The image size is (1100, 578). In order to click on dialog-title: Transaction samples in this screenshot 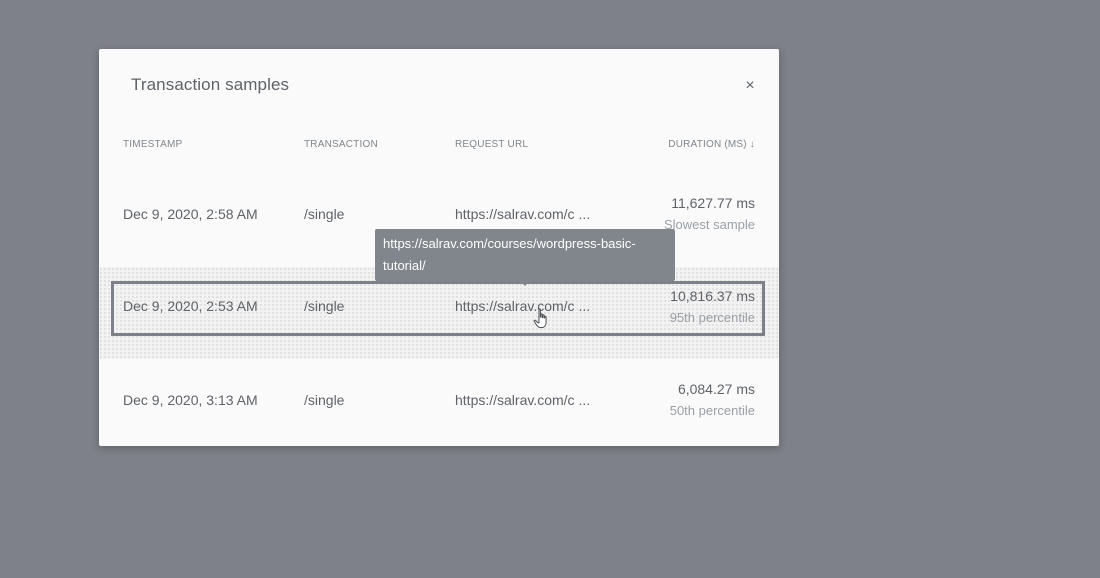, I will do `click(210, 84)`.